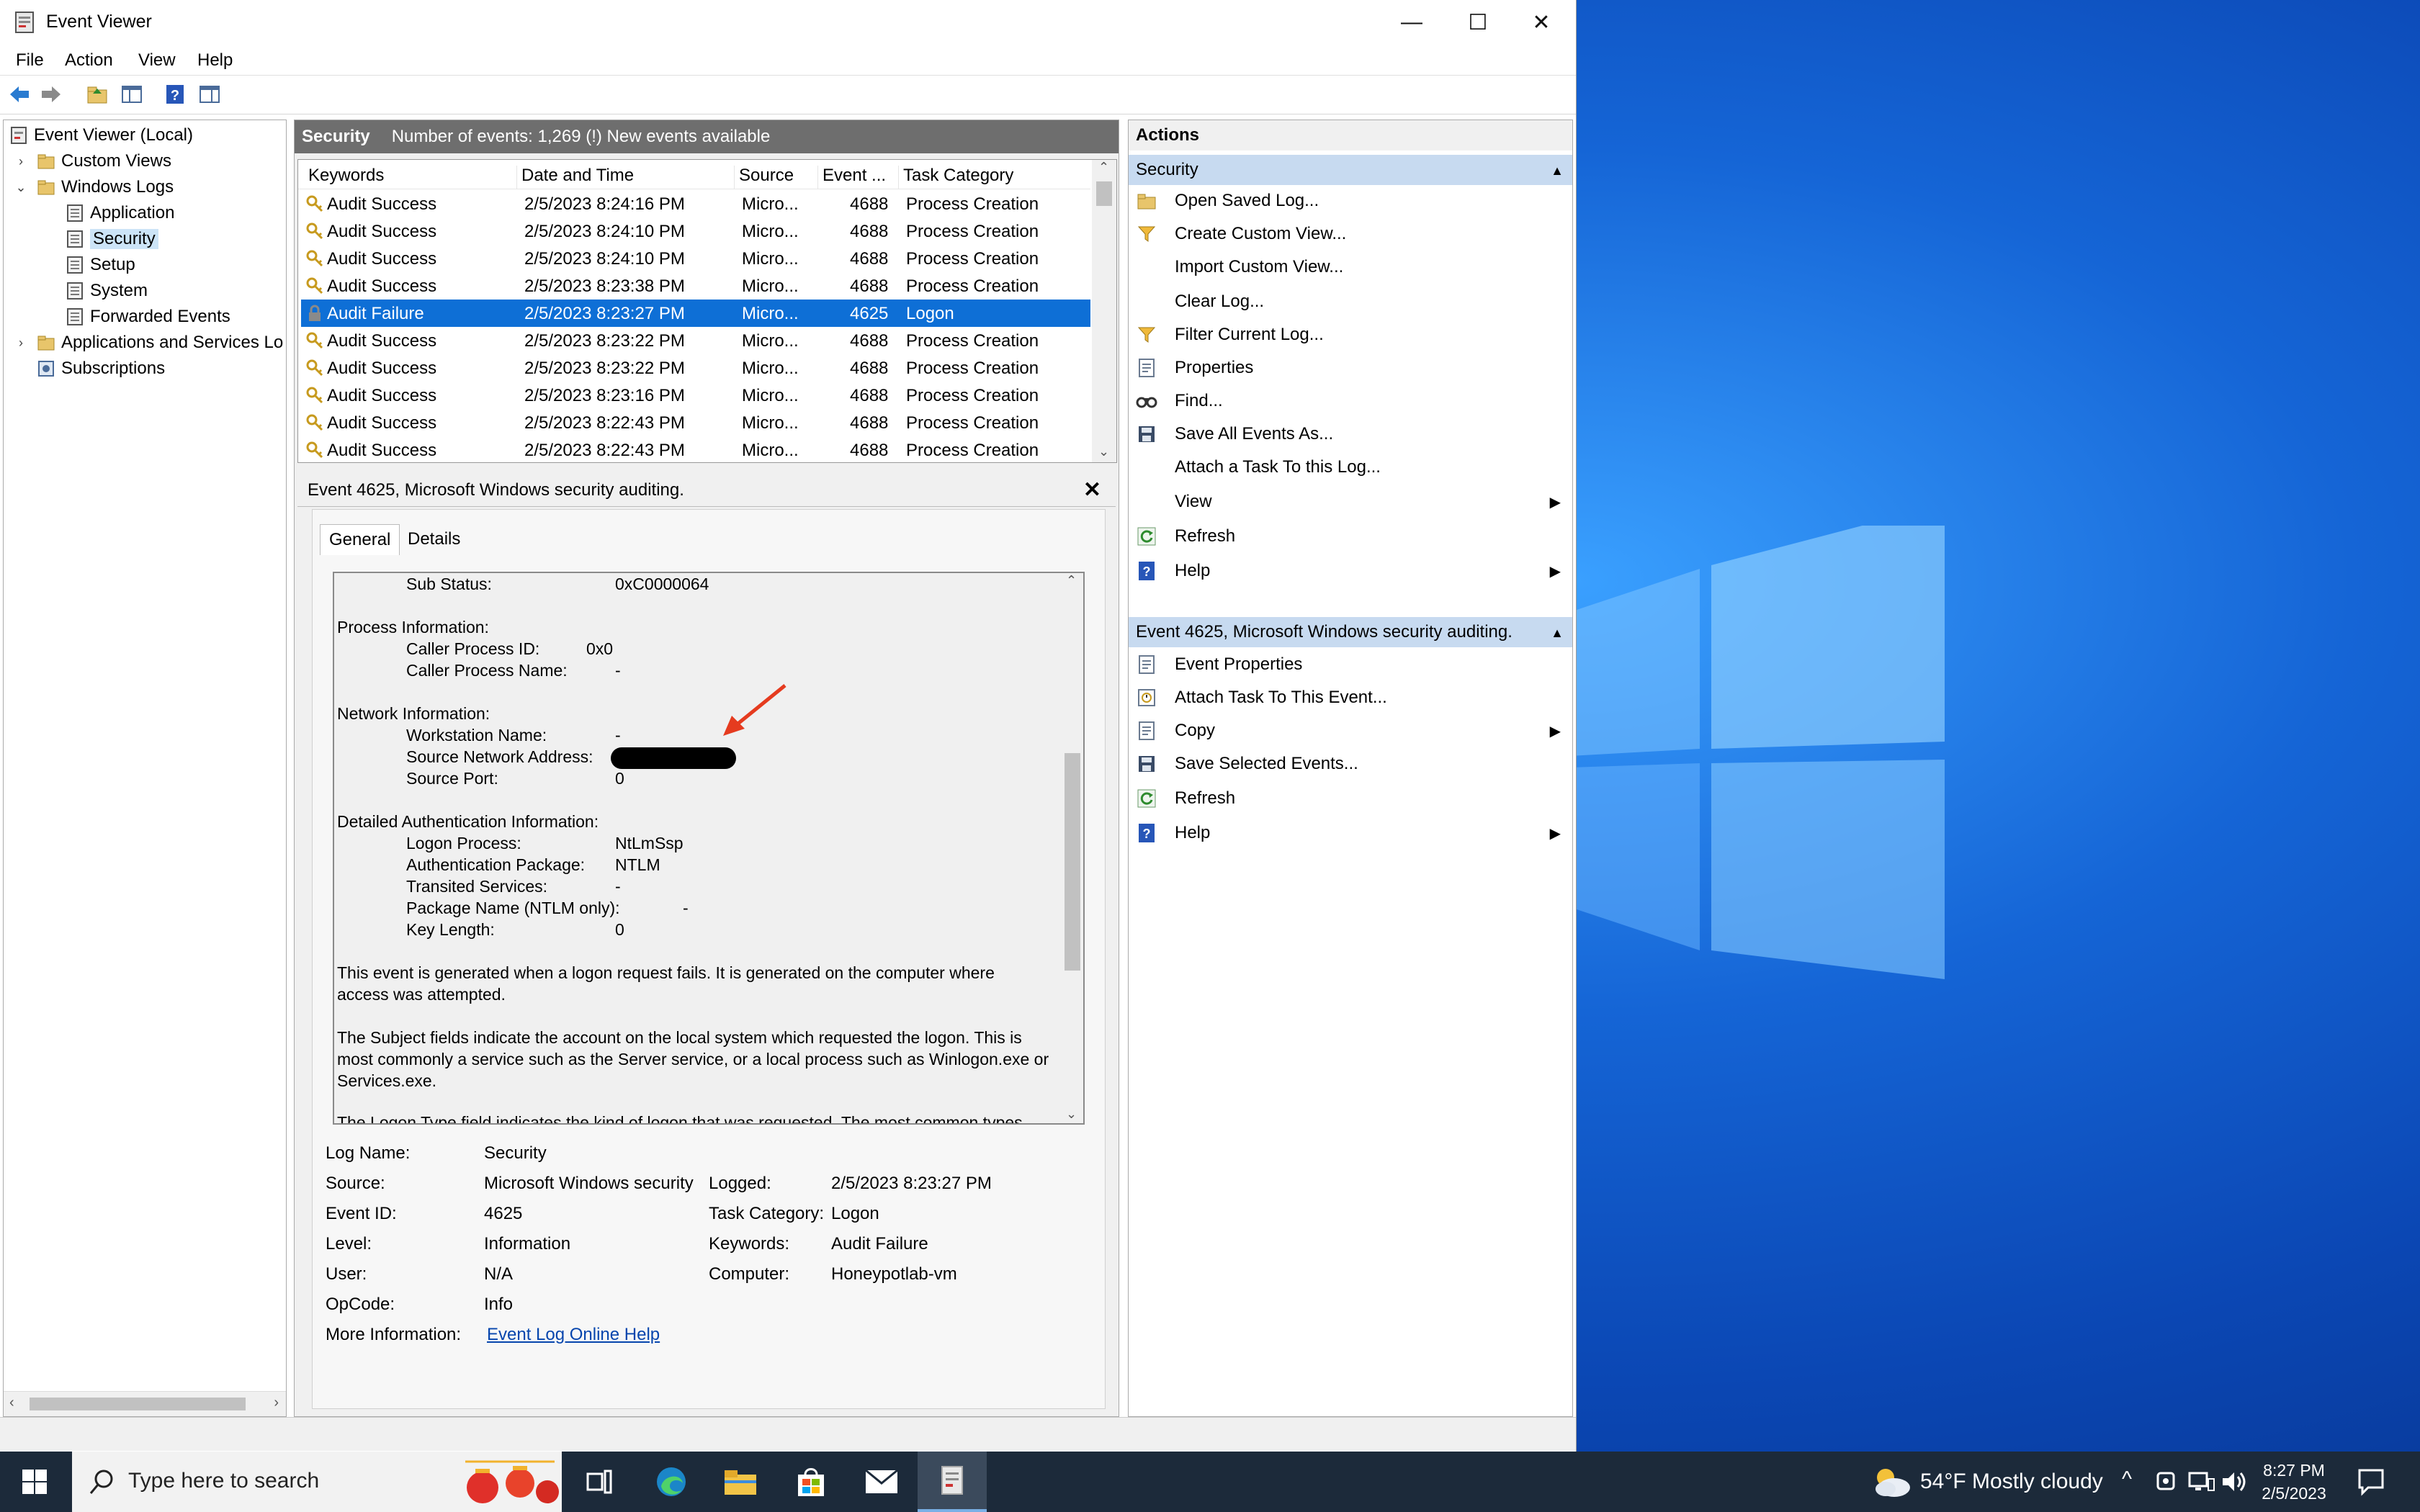 The height and width of the screenshot is (1512, 2420). Describe the element at coordinates (209, 94) in the screenshot. I see `show-hide-action-pane-icon` at that location.